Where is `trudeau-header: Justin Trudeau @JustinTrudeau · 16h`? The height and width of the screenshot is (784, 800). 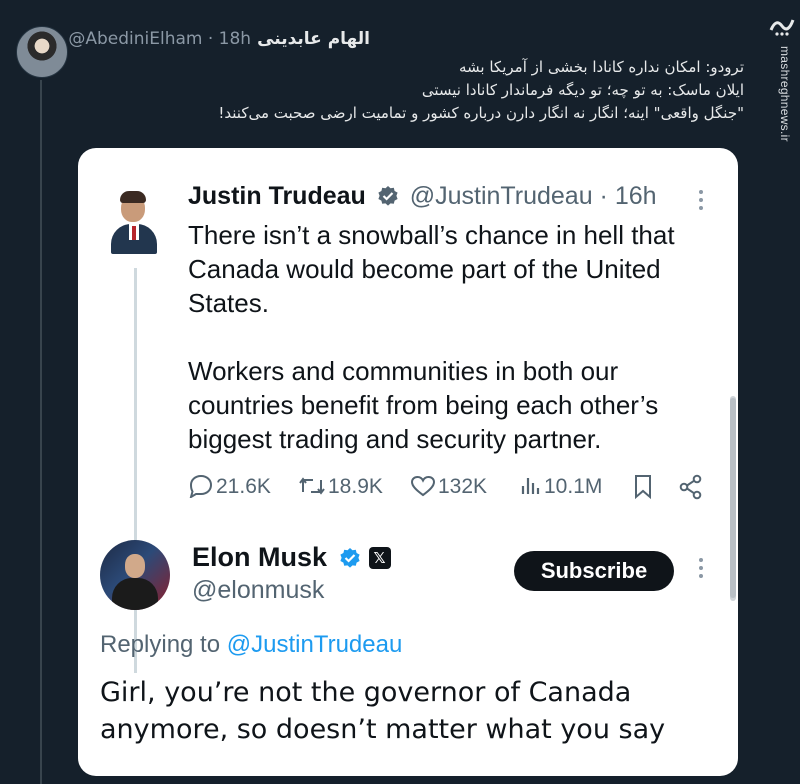 trudeau-header: Justin Trudeau @JustinTrudeau · 16h is located at coordinates (422, 196).